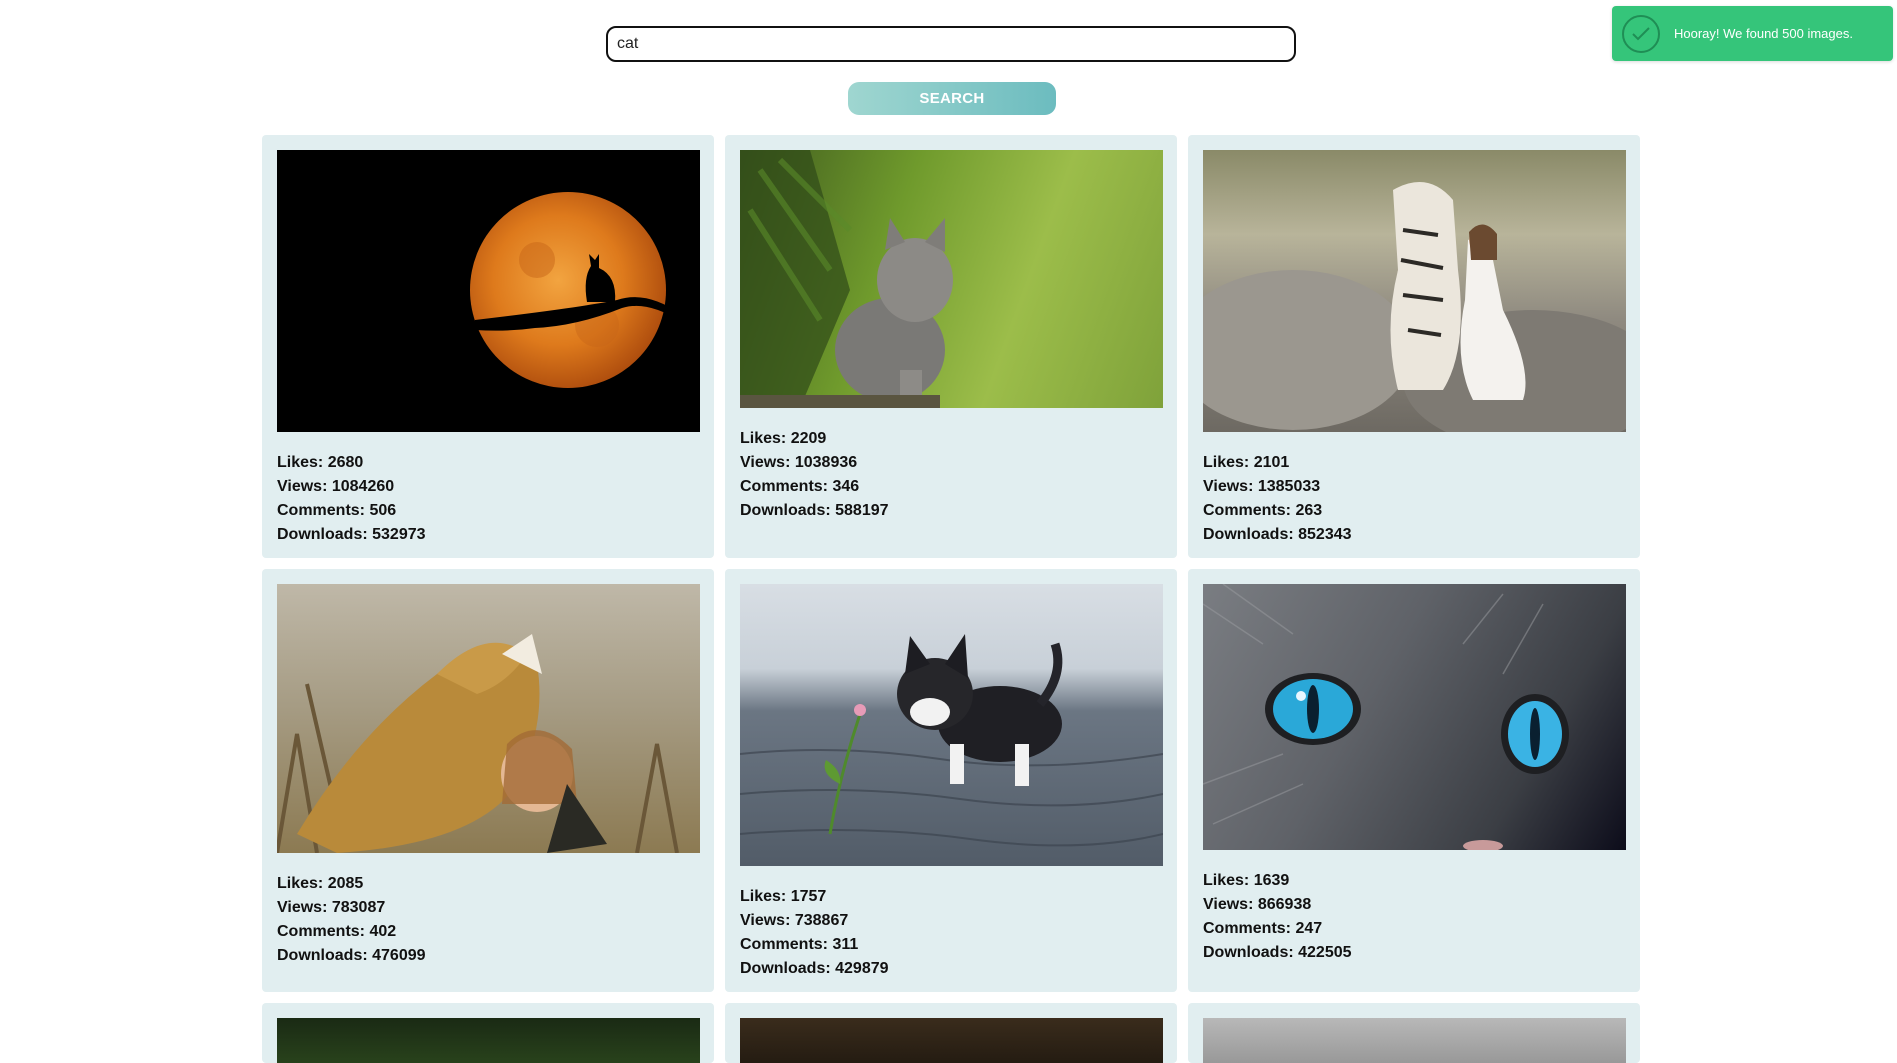 Image resolution: width=1897 pixels, height=1063 pixels. What do you see at coordinates (1257, 904) in the screenshot?
I see `views-stat: Views: 866938` at bounding box center [1257, 904].